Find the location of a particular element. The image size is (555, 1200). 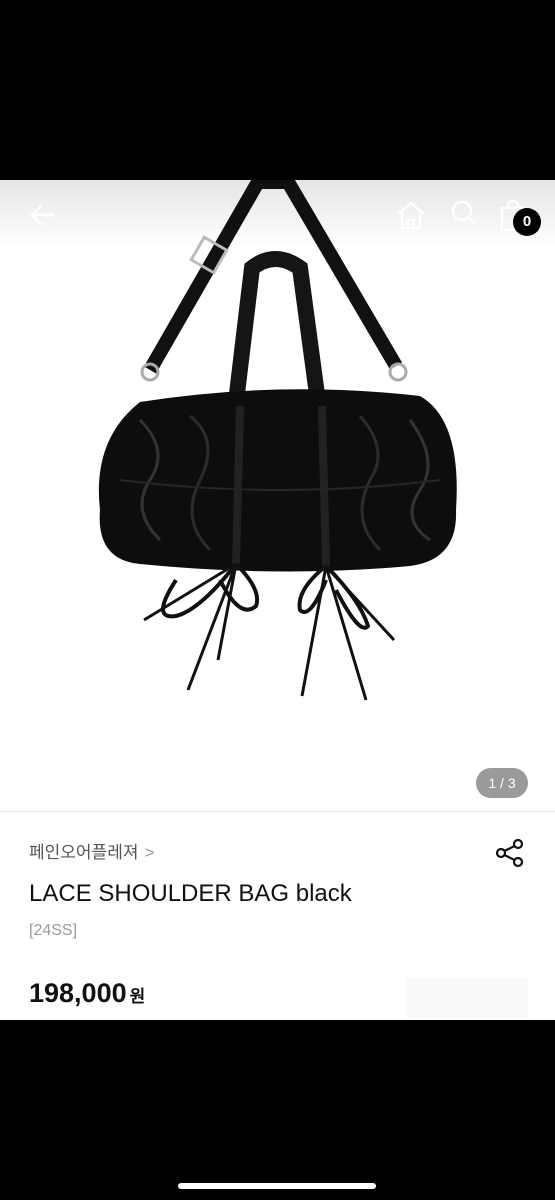

brand-name: 페인오어플레져 is located at coordinates (84, 852).